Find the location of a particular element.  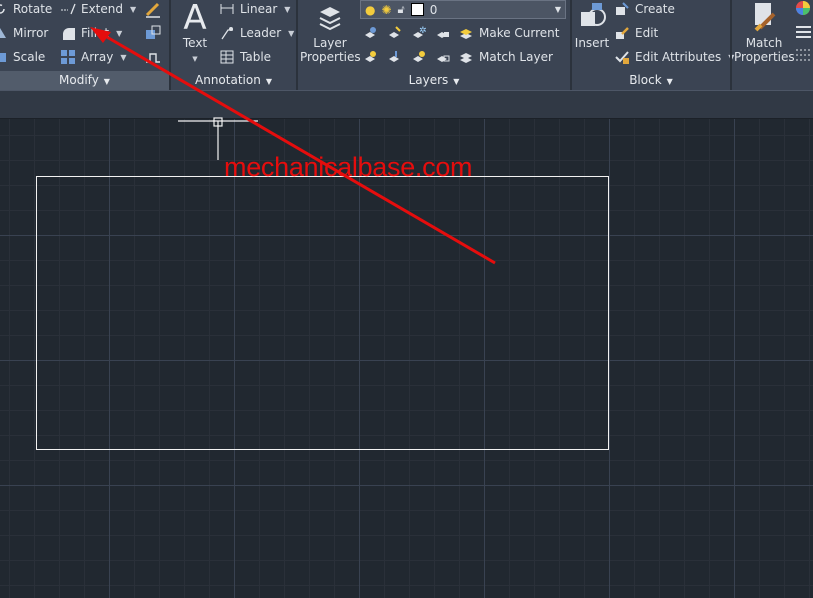

match-layer-tool: Match Layer is located at coordinates (505, 57).